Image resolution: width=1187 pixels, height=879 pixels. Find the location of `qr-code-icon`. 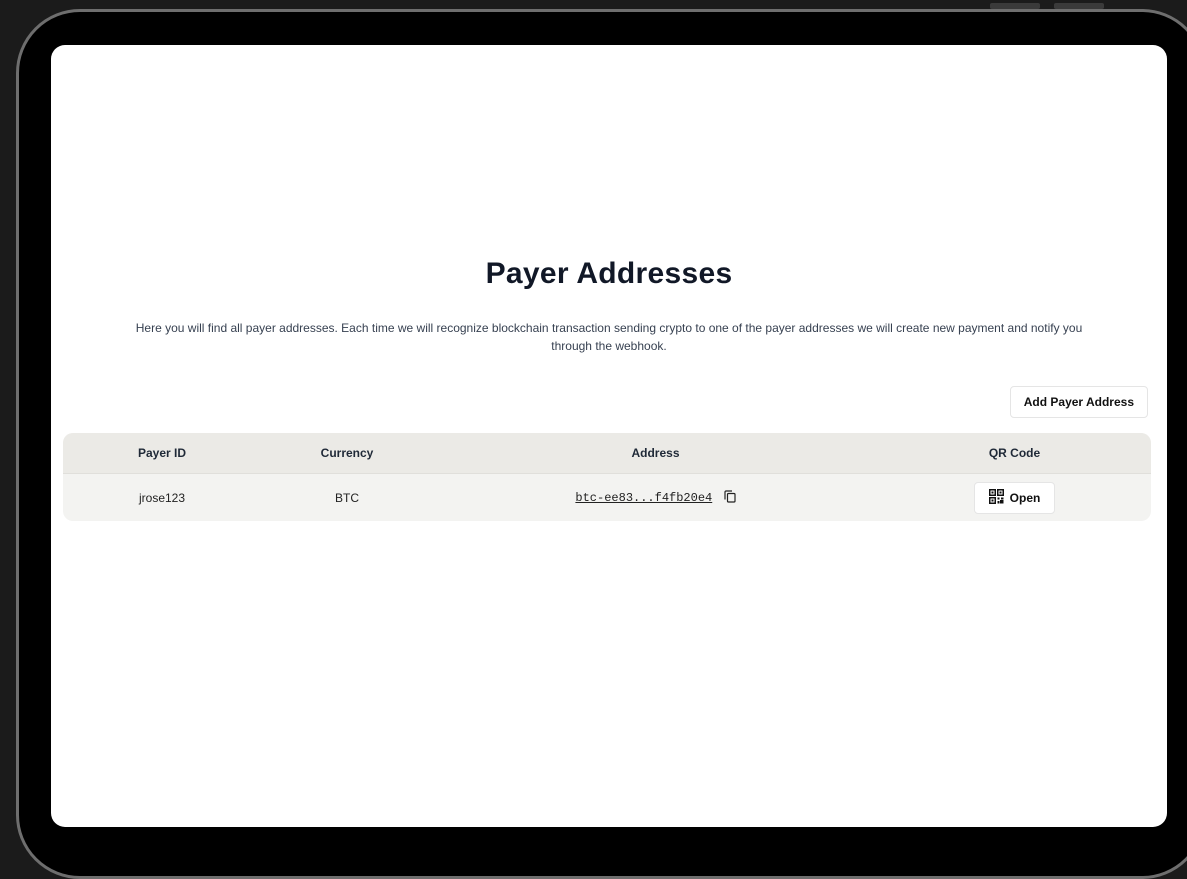

qr-code-icon is located at coordinates (996, 497).